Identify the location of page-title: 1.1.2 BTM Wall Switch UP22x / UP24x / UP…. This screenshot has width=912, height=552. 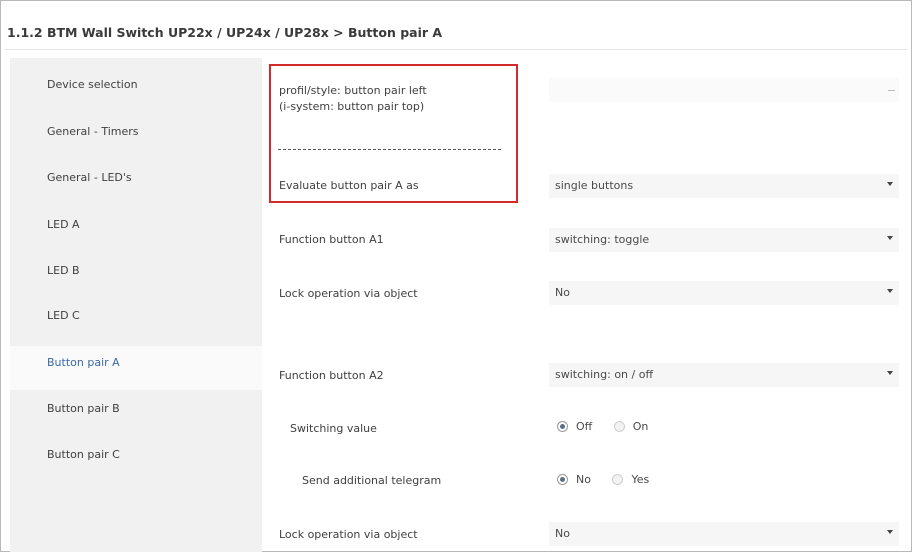
(225, 32).